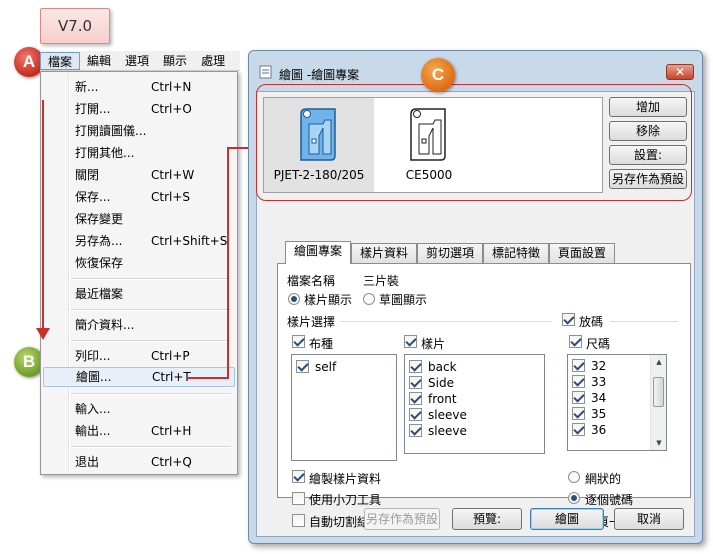 This screenshot has height=554, width=713. I want to click on use-knife-tool-checkbox, so click(298, 498).